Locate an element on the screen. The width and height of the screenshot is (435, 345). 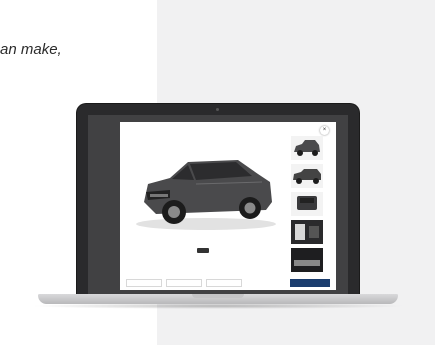
thumbnail-rear is located at coordinates (307, 204).